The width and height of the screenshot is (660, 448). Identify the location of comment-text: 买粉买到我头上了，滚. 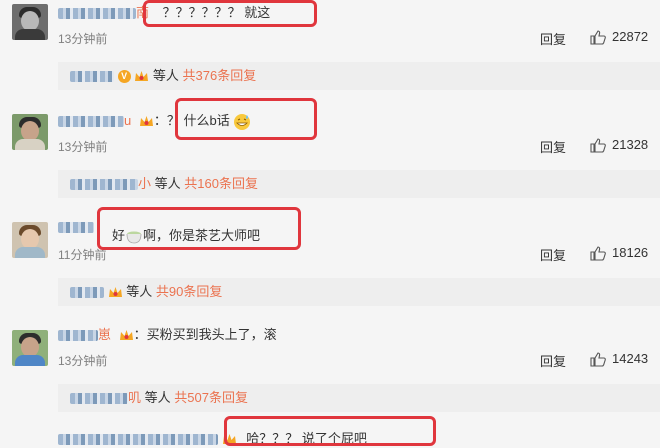
(211, 334).